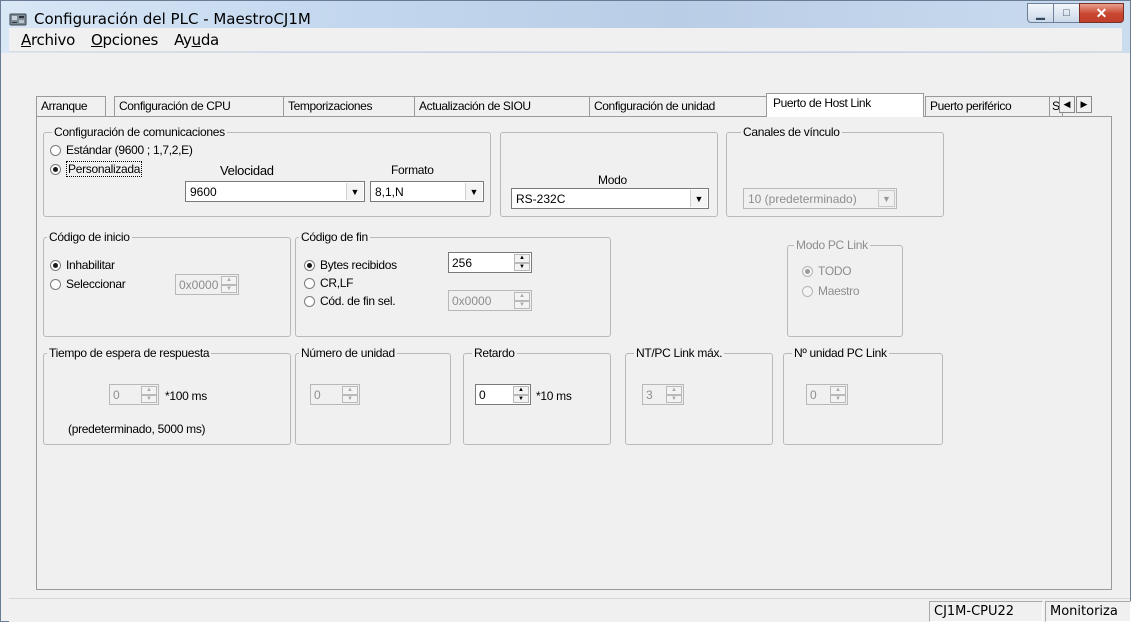 The image size is (1131, 622). What do you see at coordinates (986, 611) in the screenshot?
I see `status-cpu-model: CJ1M-CPU22` at bounding box center [986, 611].